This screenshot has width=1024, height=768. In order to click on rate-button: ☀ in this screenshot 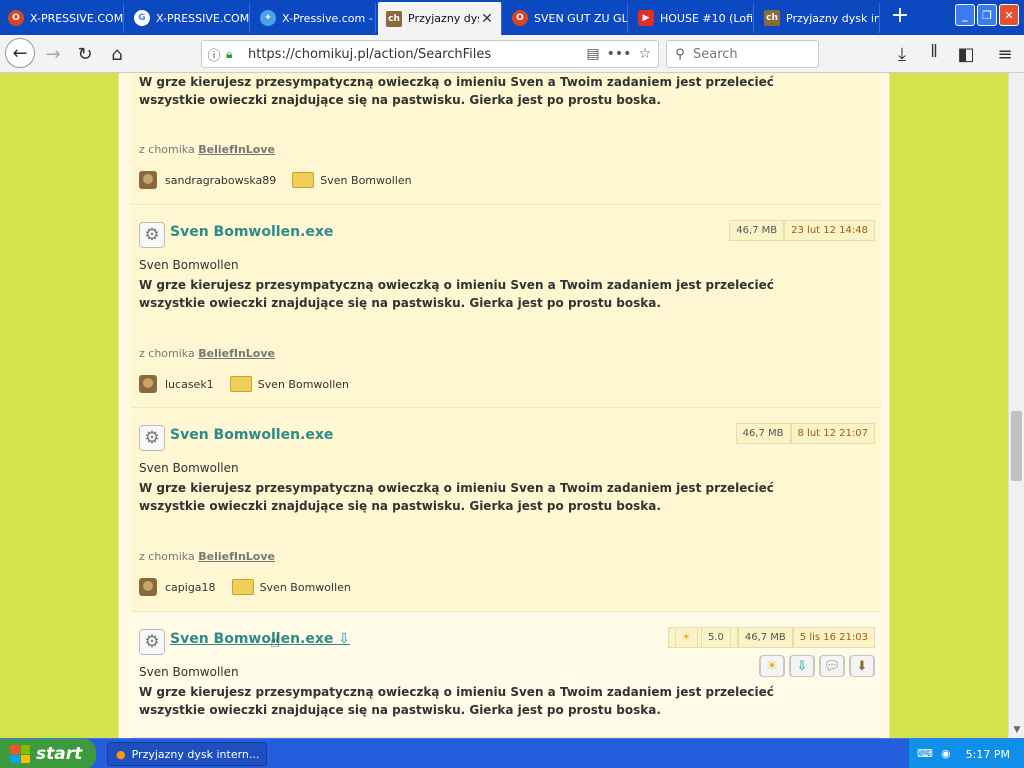, I will do `click(772, 666)`.